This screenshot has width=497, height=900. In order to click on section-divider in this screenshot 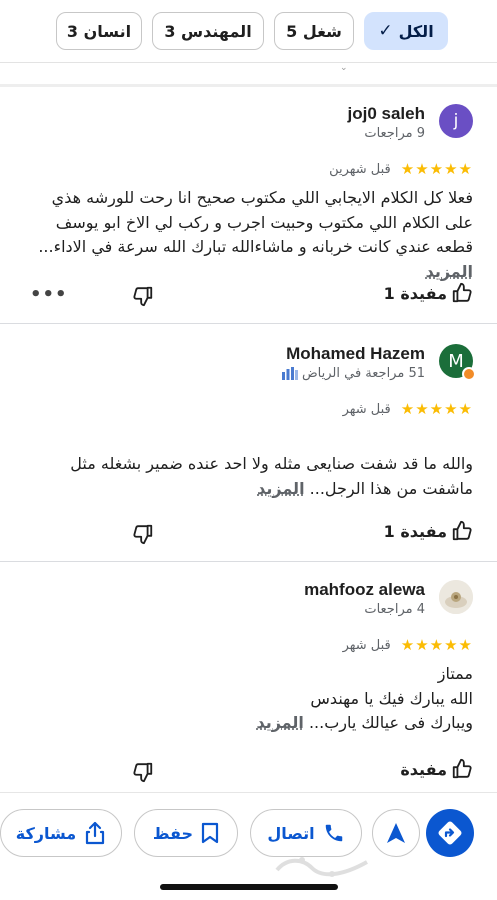, I will do `click(248, 85)`.